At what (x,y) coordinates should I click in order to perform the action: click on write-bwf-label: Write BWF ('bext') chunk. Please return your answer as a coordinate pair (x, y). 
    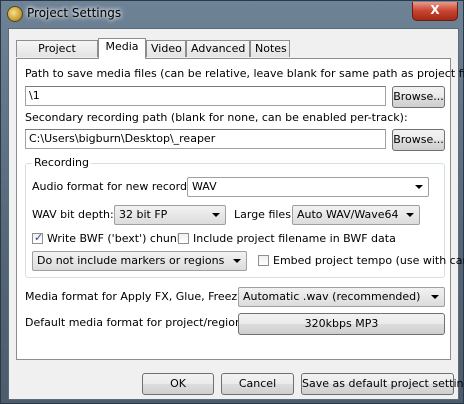
    Looking at the image, I should click on (115, 238).